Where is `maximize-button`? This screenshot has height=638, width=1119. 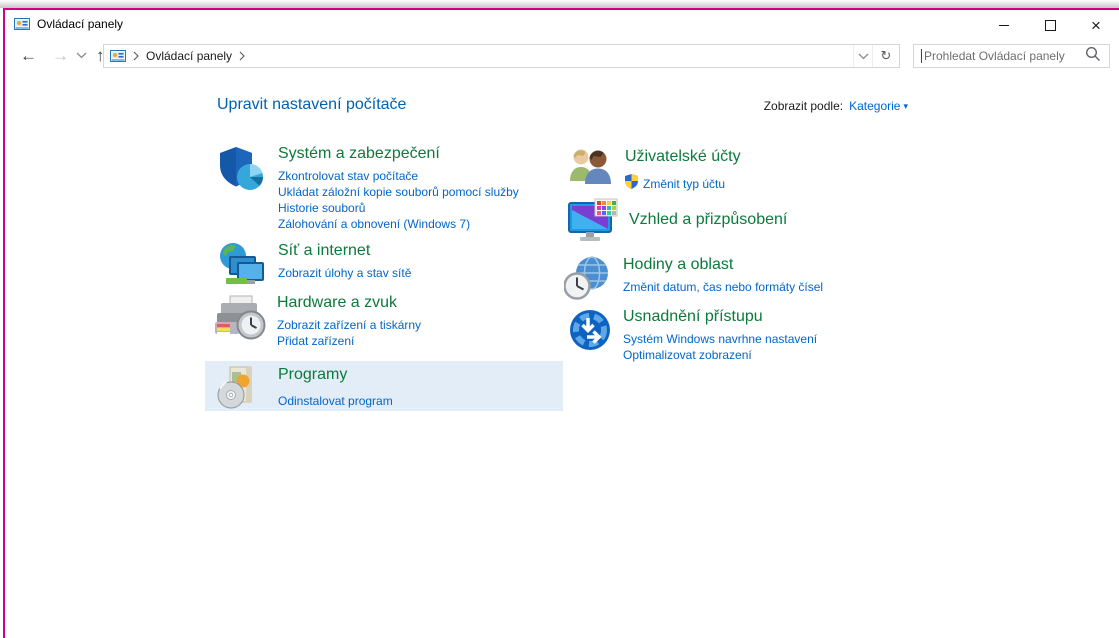 maximize-button is located at coordinates (1050, 25).